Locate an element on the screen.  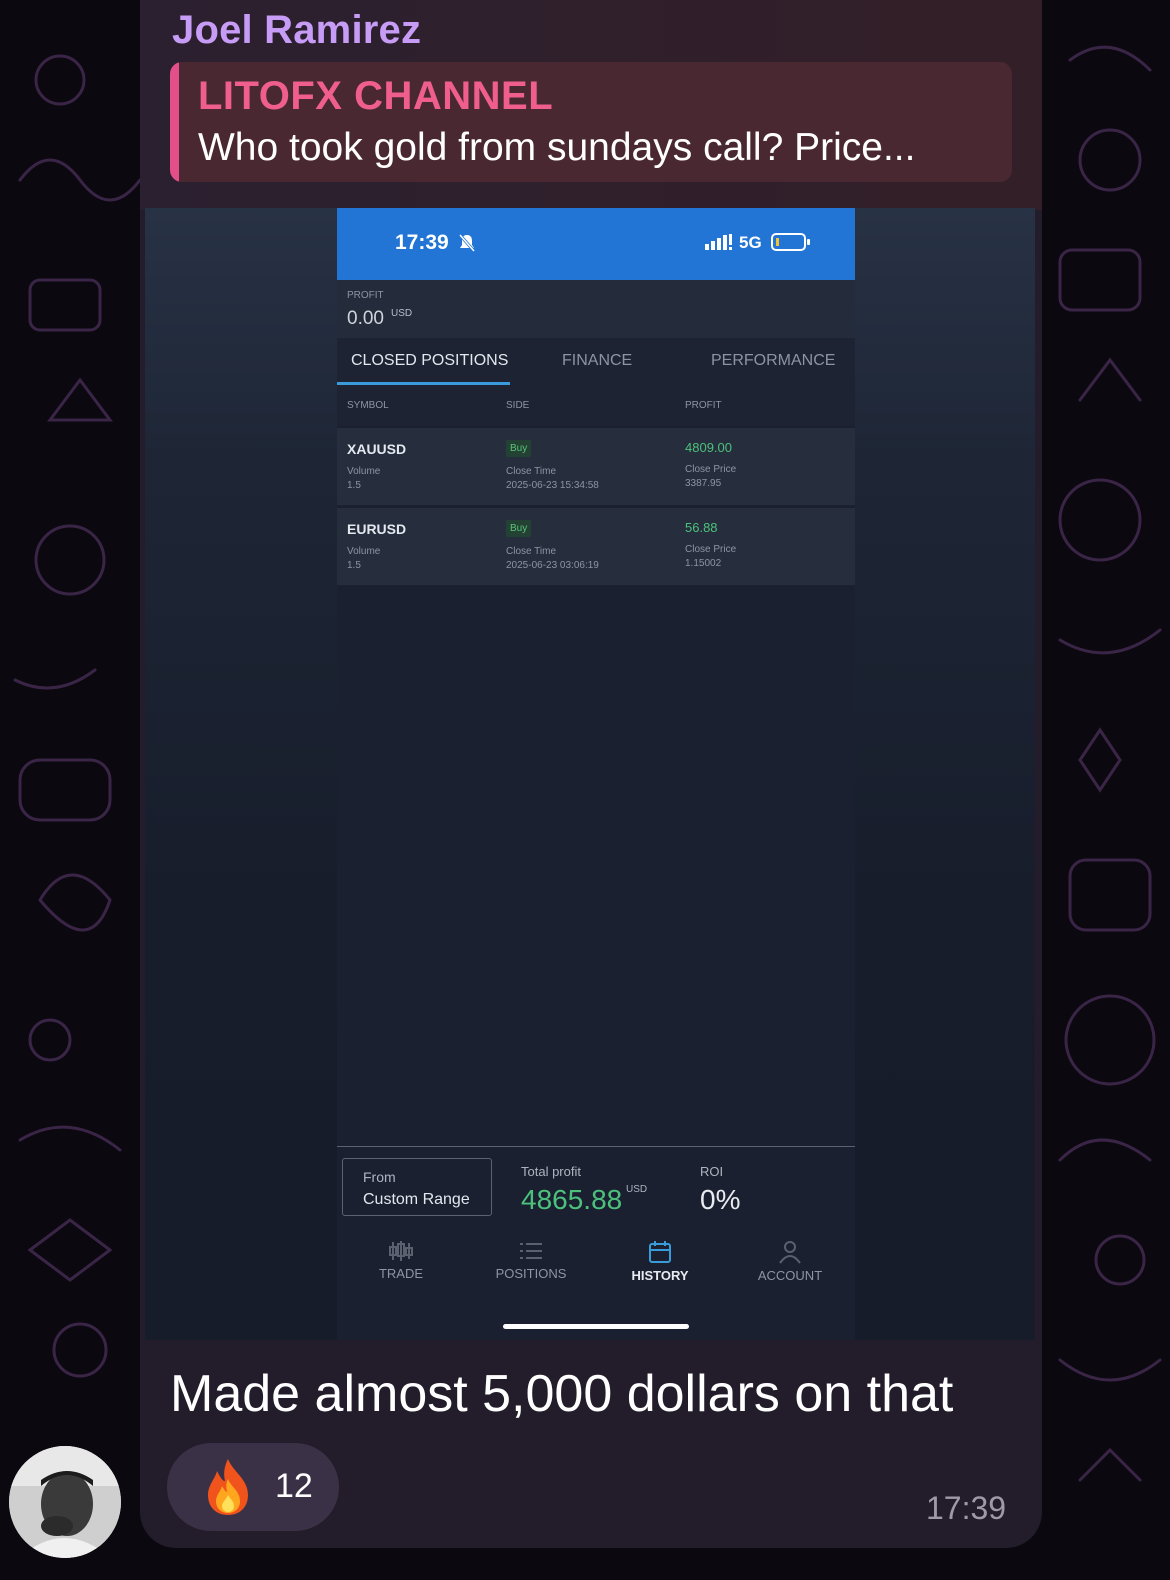
user-icon is located at coordinates (790, 1252).